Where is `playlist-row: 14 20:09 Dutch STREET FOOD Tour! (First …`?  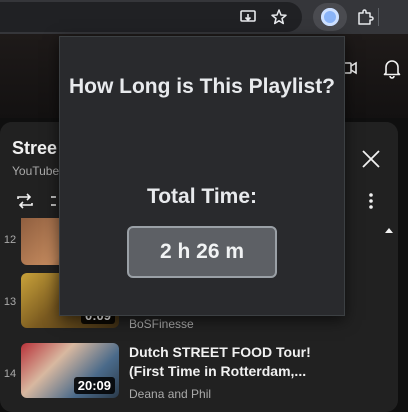
playlist-row: 14 20:09 Dutch STREET FOOD Tour! (First … is located at coordinates (193, 375).